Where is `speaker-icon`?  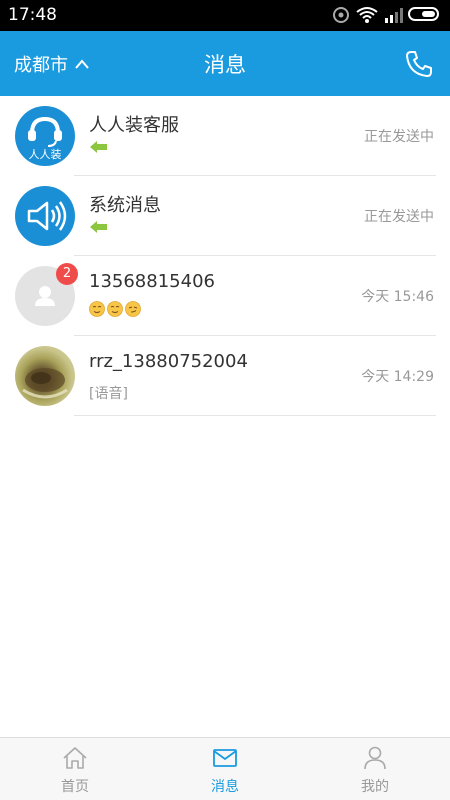
speaker-icon is located at coordinates (47, 216).